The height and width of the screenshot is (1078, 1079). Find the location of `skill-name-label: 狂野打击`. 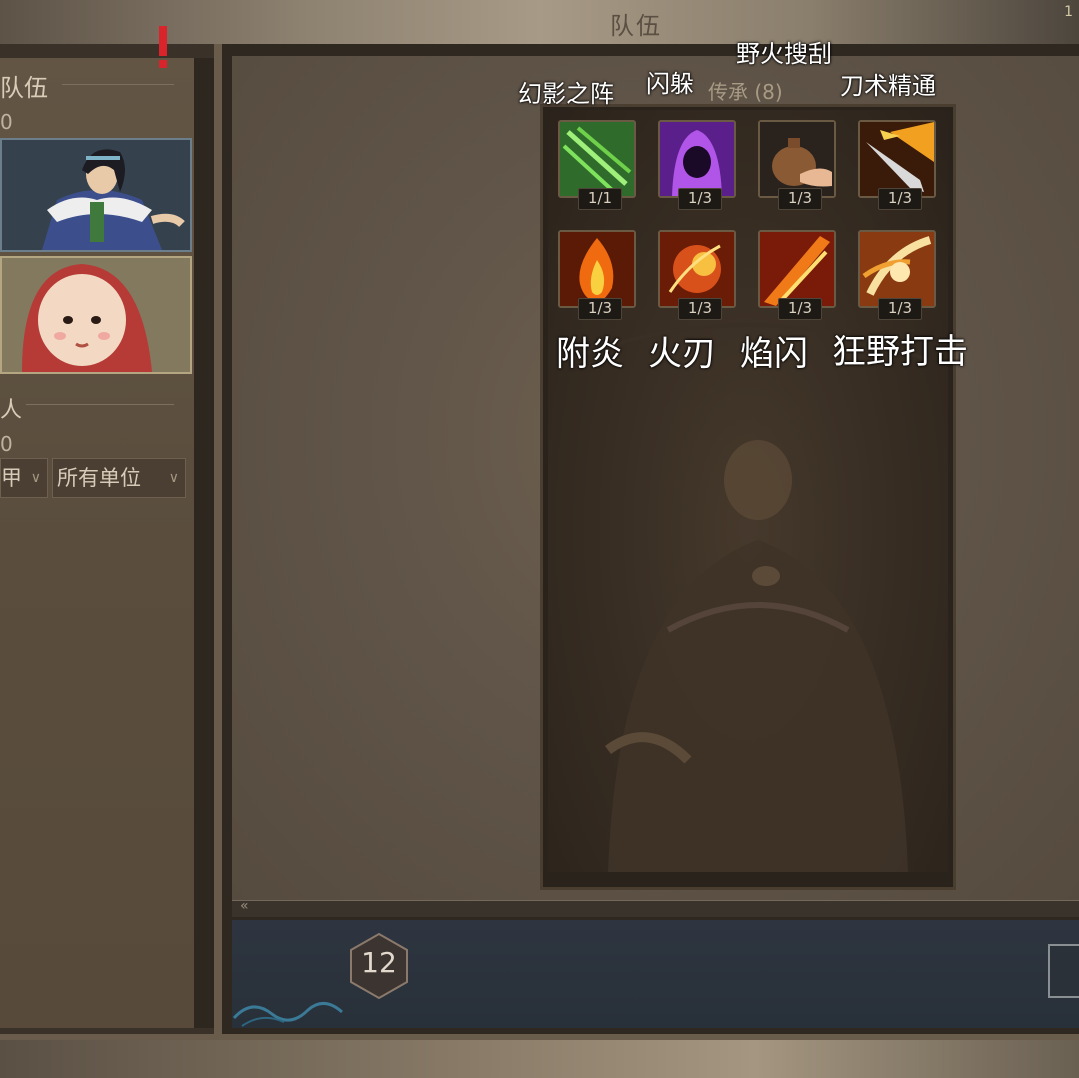

skill-name-label: 狂野打击 is located at coordinates (900, 352).